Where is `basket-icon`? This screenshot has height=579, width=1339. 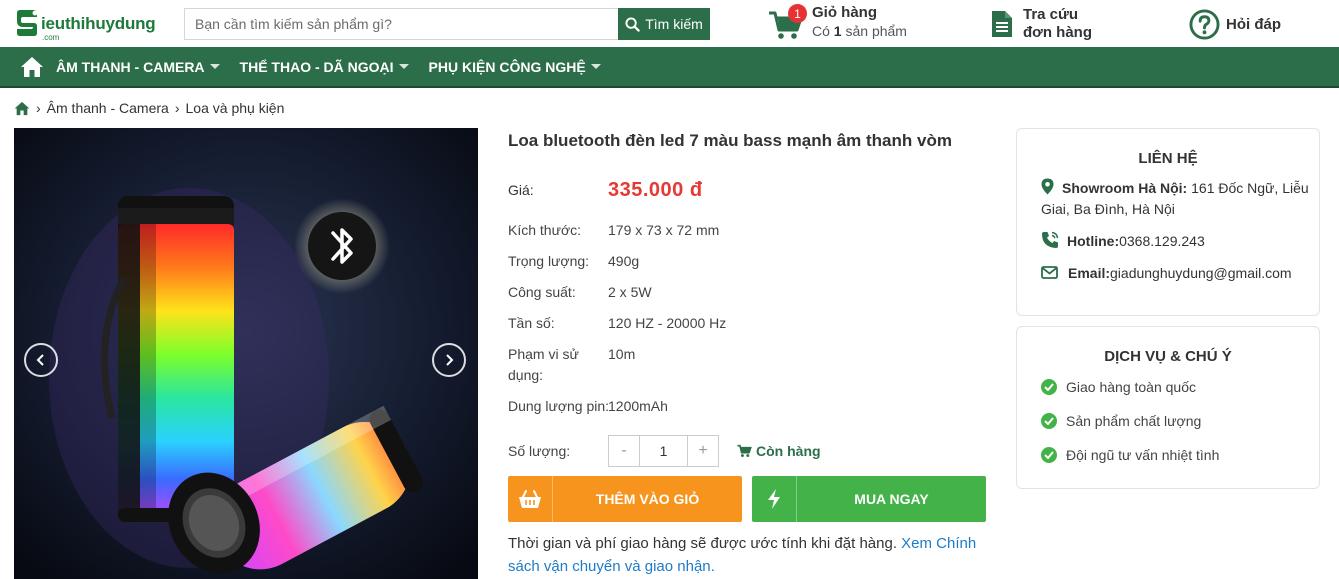 basket-icon is located at coordinates (530, 499).